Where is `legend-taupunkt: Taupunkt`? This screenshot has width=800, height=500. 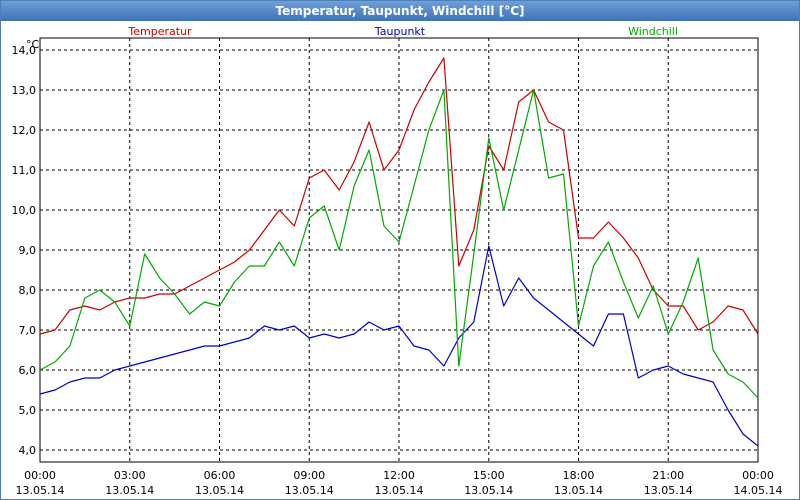
legend-taupunkt: Taupunkt is located at coordinates (400, 31).